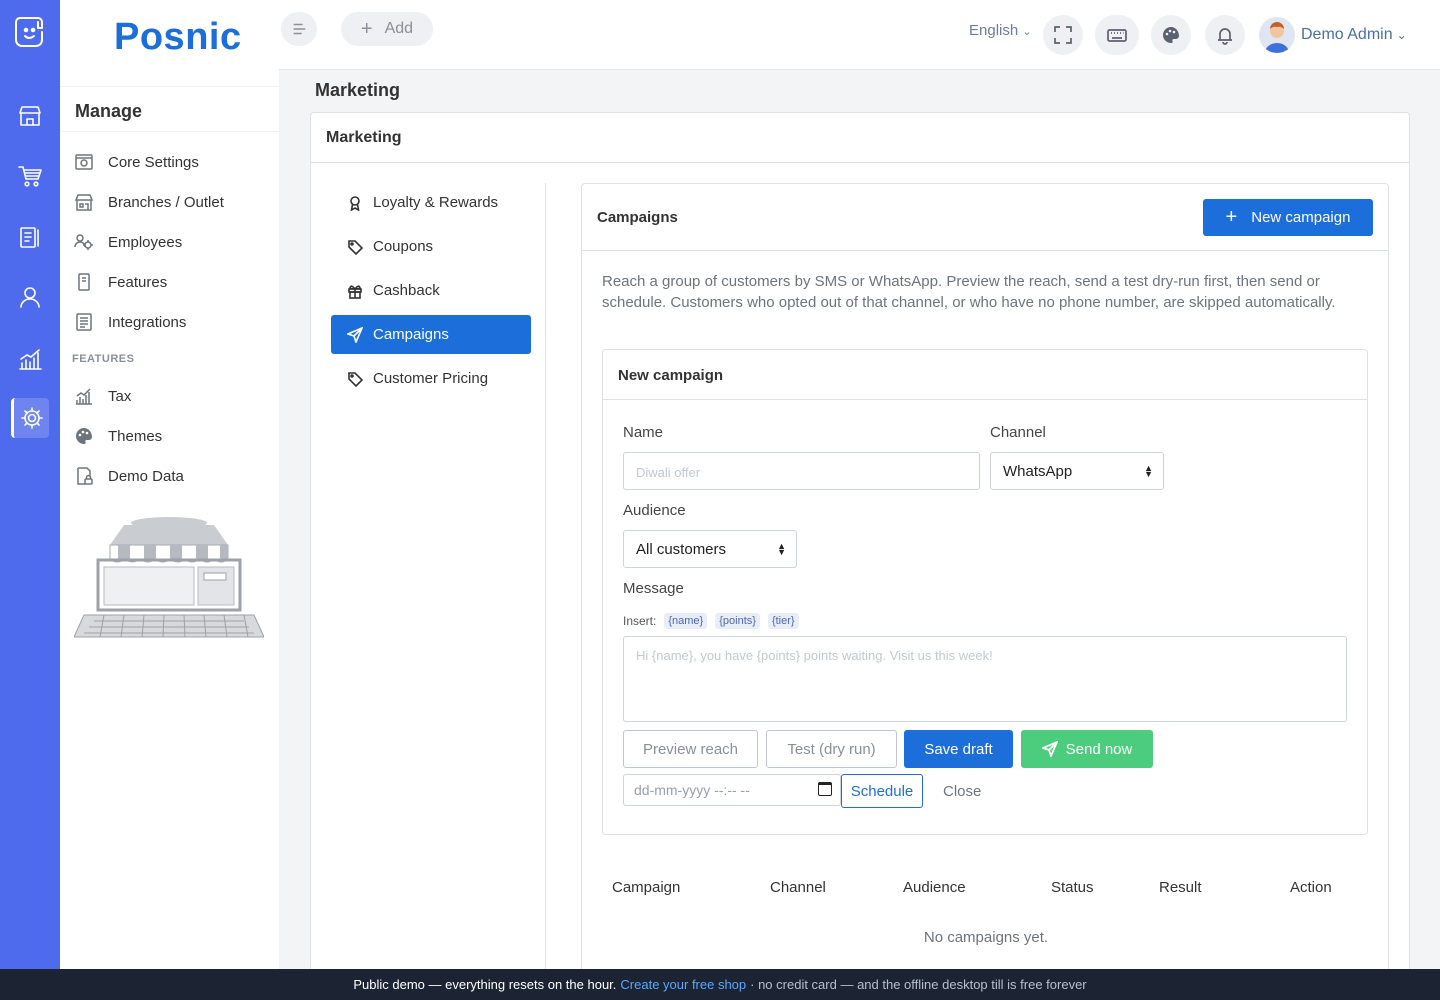 The width and height of the screenshot is (1440, 1000). I want to click on select-caret-icon: ▲ ▼, so click(1148, 471).